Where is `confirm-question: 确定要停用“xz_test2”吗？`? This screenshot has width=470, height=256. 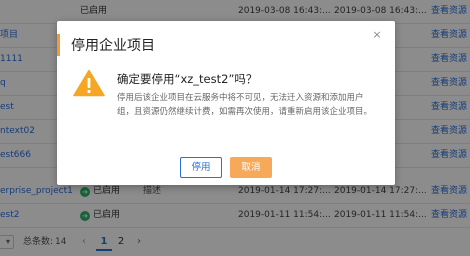 confirm-question: 确定要停用“xz_test2”吗？ is located at coordinates (187, 79).